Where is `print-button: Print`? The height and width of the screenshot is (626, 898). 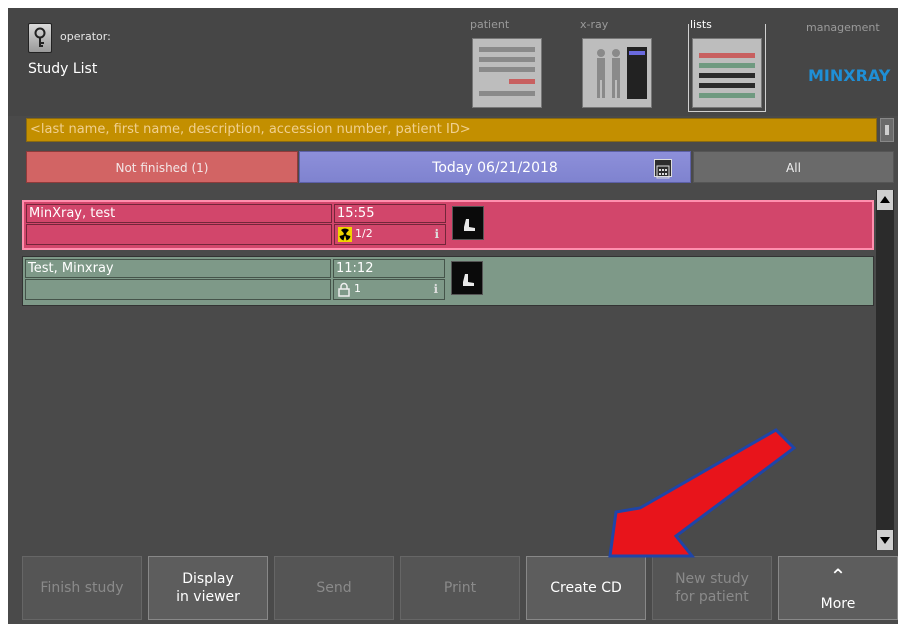 print-button: Print is located at coordinates (460, 588).